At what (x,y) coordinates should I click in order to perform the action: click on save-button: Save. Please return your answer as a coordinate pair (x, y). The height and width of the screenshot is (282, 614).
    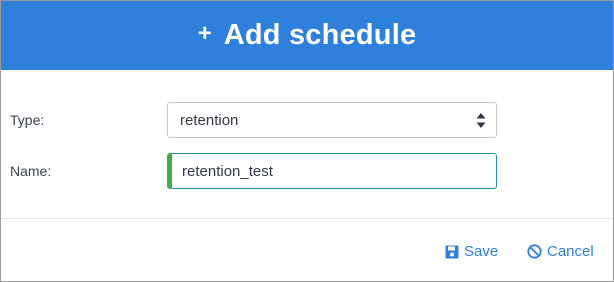
    Looking at the image, I should click on (471, 251).